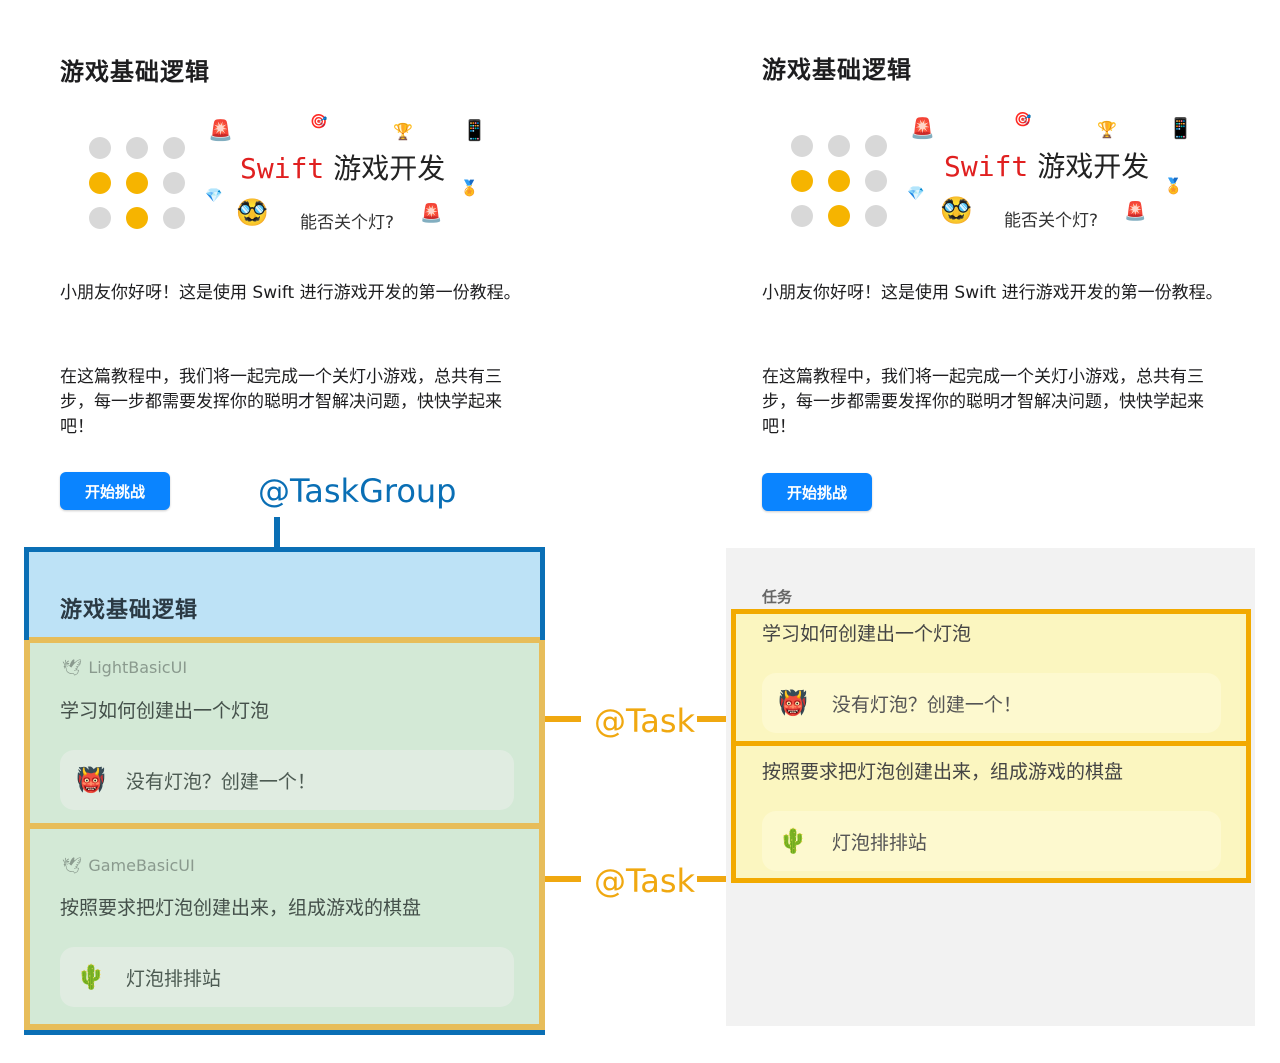 The image size is (1280, 1063). I want to click on task-title: 按照要求把灯泡创建出来，组成游戏的棋盘, so click(943, 772).